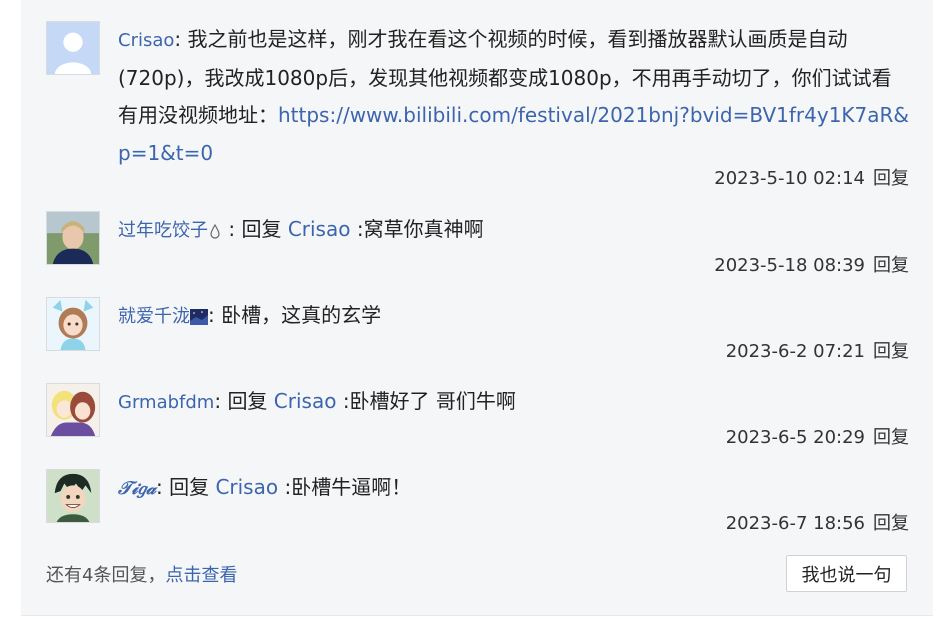  I want to click on anime-boy-icon, so click(73, 496).